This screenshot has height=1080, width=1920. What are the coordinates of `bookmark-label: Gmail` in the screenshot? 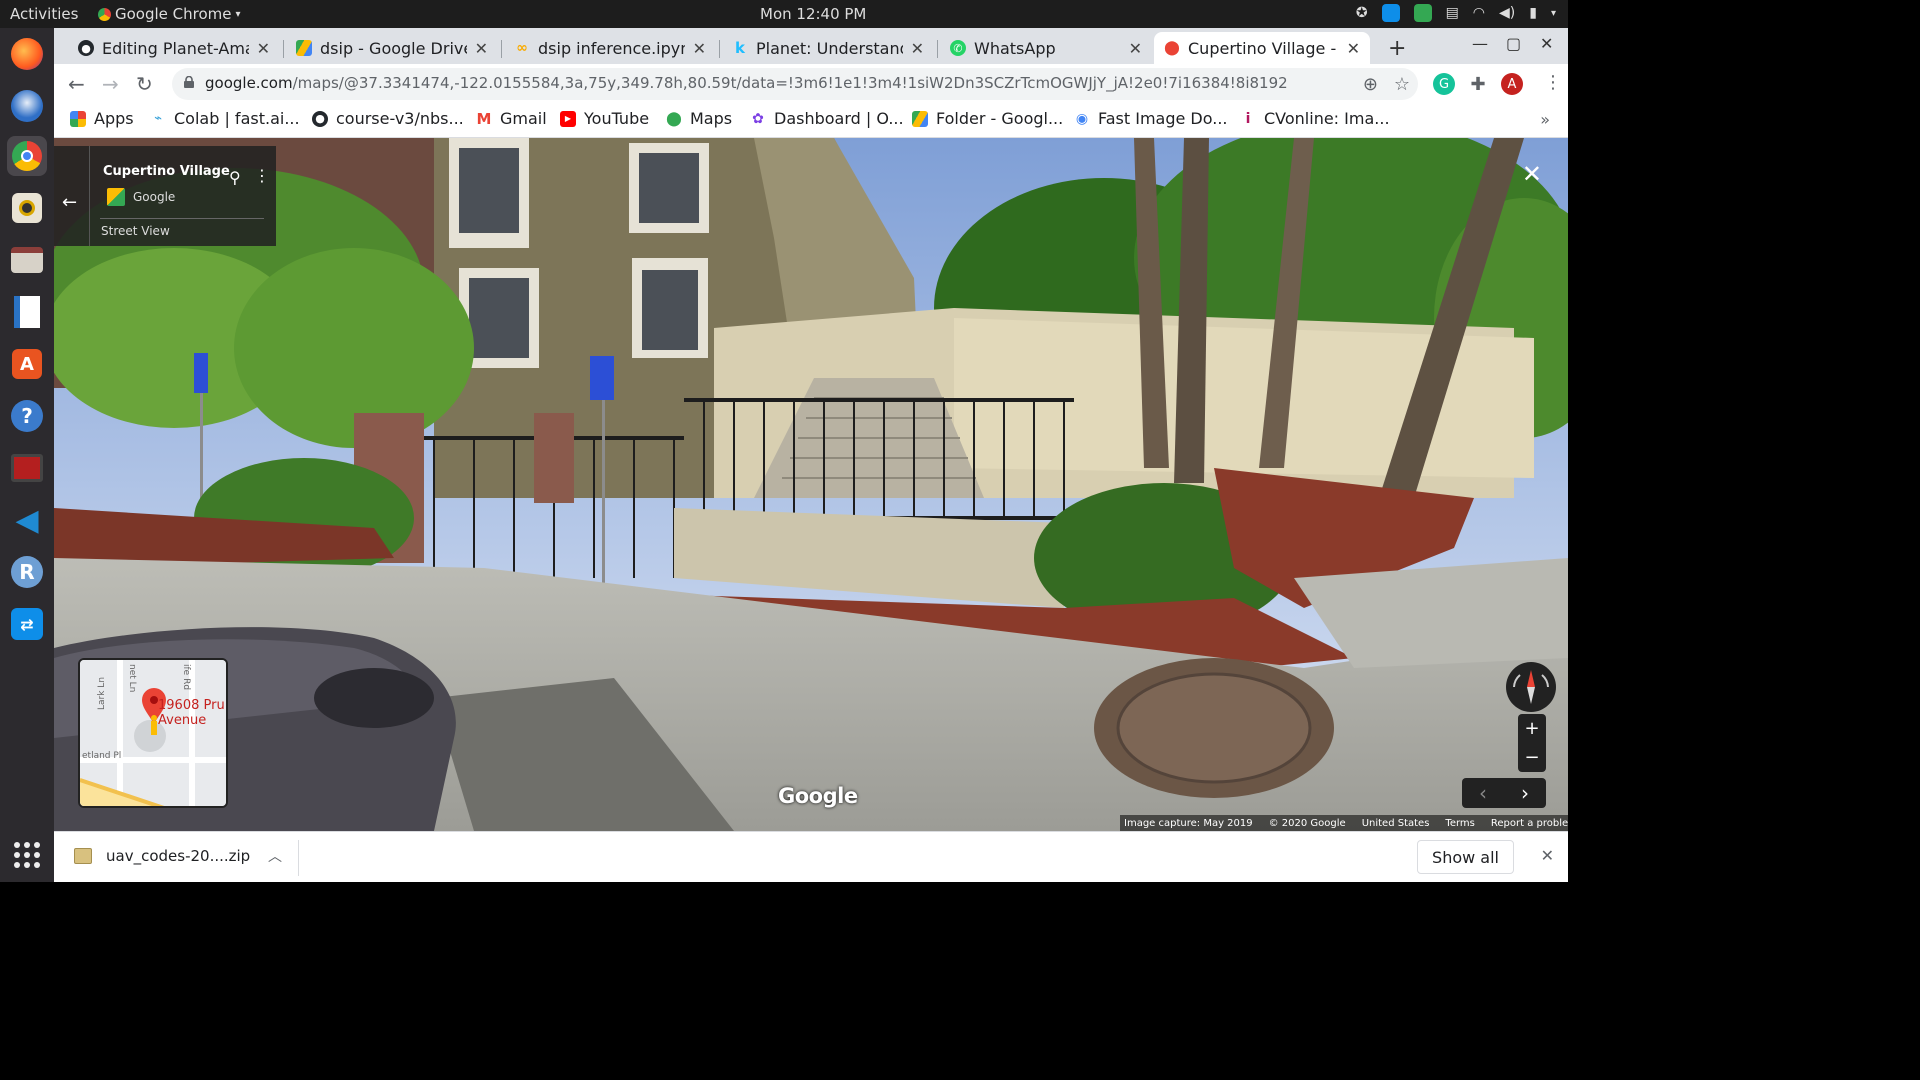 It's located at (523, 118).